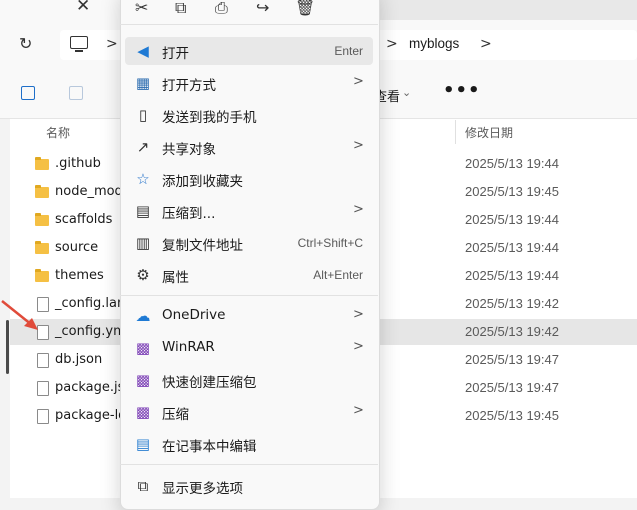 Image resolution: width=637 pixels, height=510 pixels. I want to click on context-menu-item: 发送到我的手机, so click(209, 116).